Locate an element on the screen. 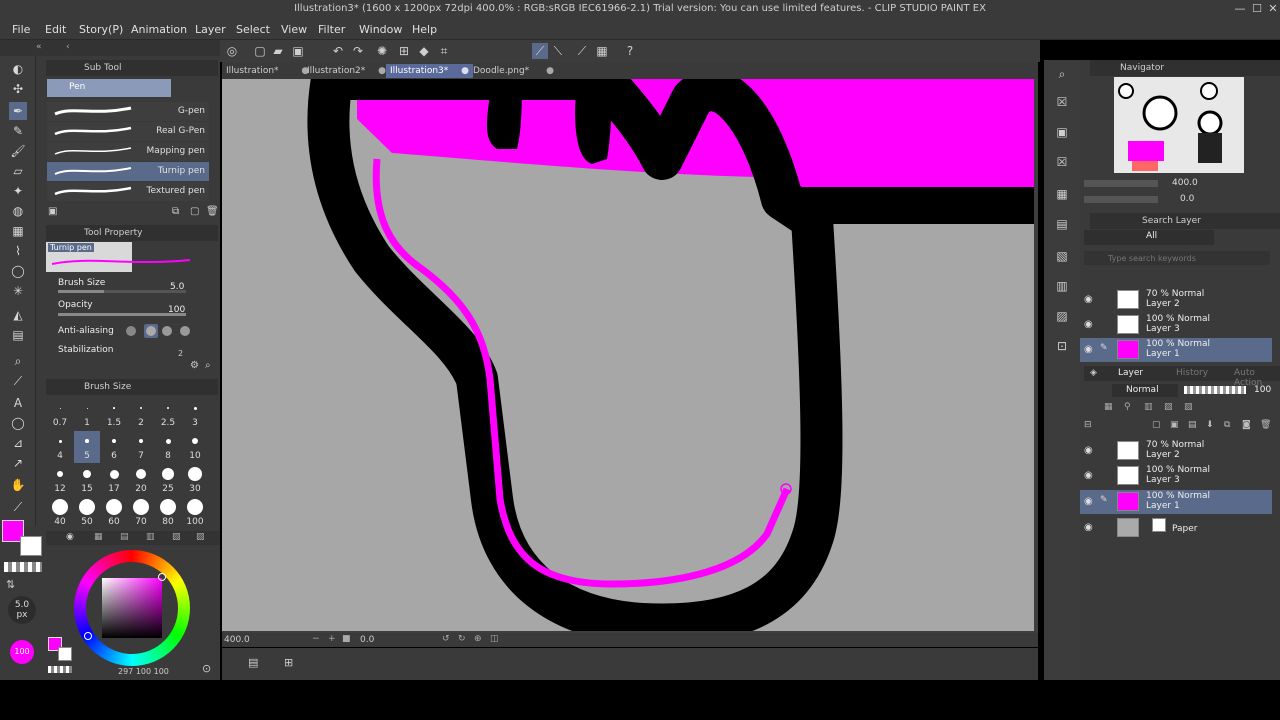  panel-icon-b: ▤ is located at coordinates (1062, 224).